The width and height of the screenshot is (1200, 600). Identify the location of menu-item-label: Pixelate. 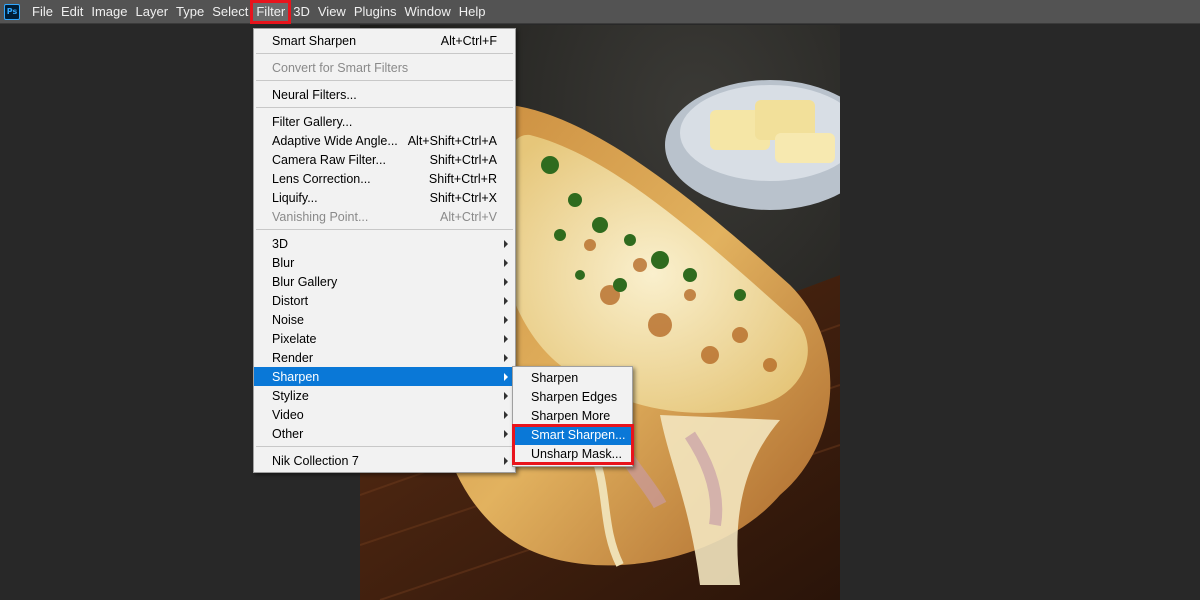
(294, 338).